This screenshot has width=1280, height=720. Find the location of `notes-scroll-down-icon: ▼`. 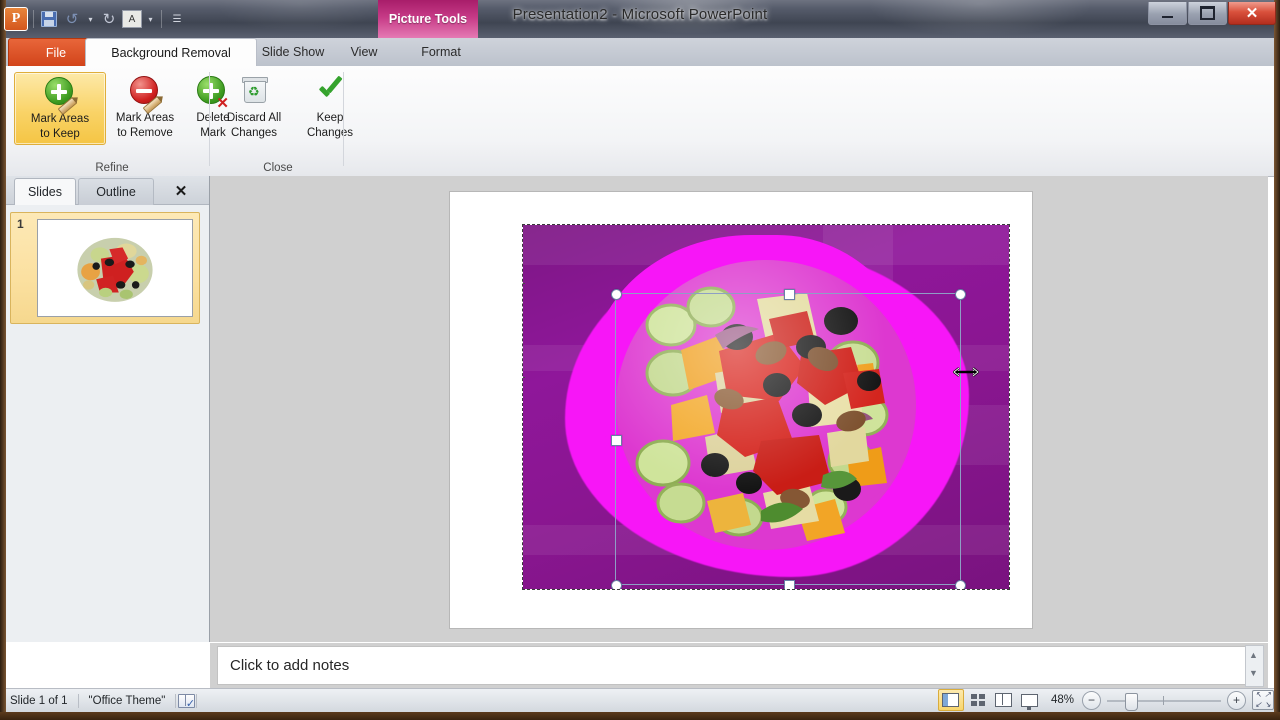

notes-scroll-down-icon: ▼ is located at coordinates (1253, 673).